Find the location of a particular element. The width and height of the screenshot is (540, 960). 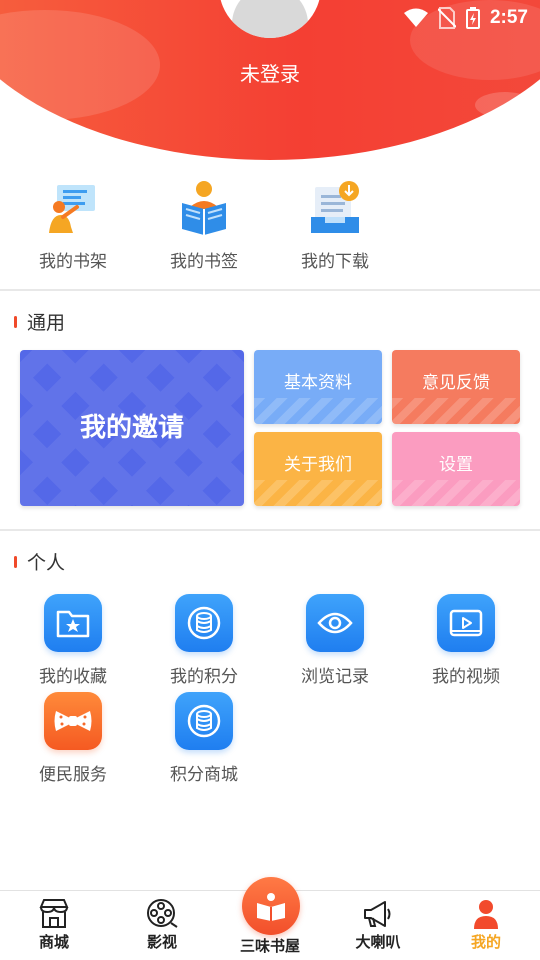

feedback-tile: 意见反馈 is located at coordinates (456, 387).